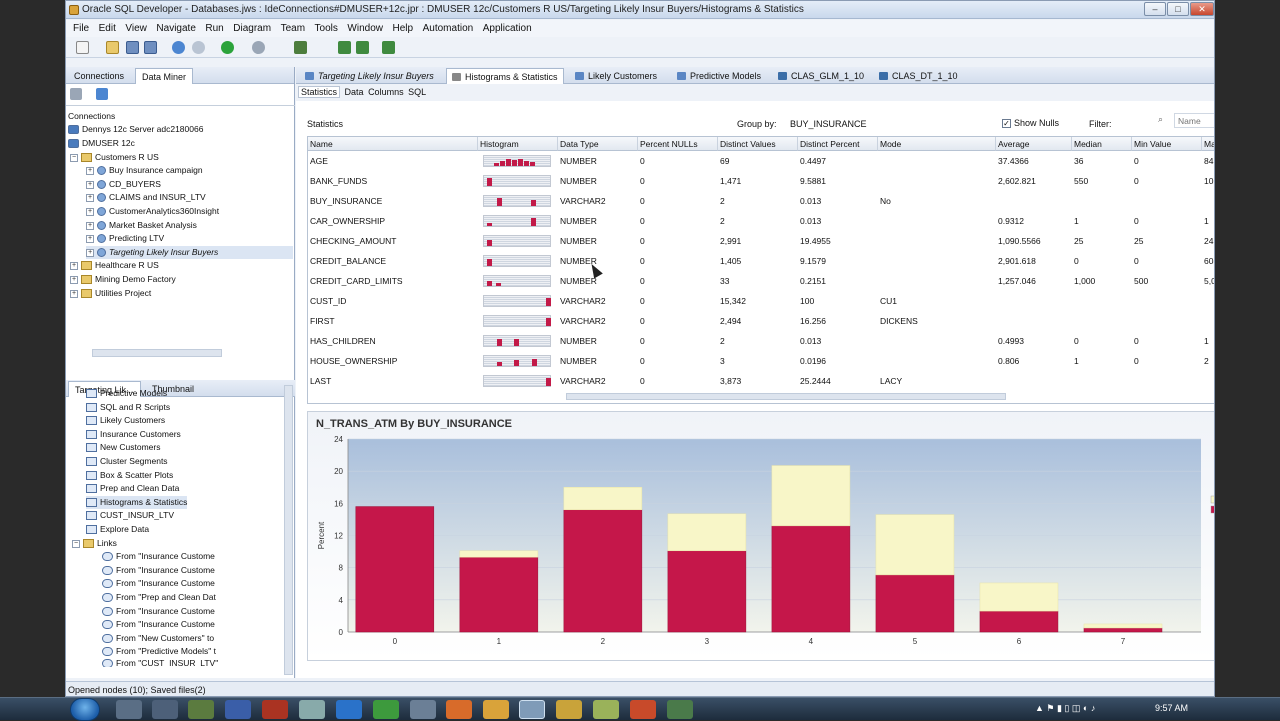  Describe the element at coordinates (761, 161) in the screenshot. I see `table-row: AGE NUMBER 0 69 0.4497 37.4366 36 0 84` at that location.